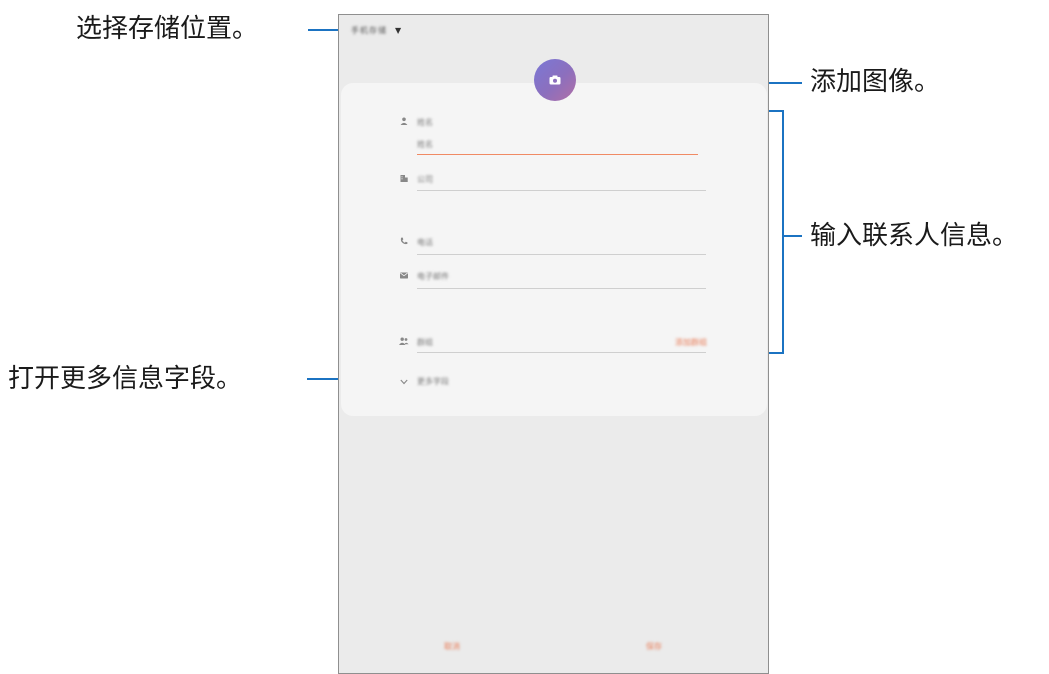 This screenshot has height=674, width=1049. Describe the element at coordinates (425, 342) in the screenshot. I see `group-input: 群组` at that location.